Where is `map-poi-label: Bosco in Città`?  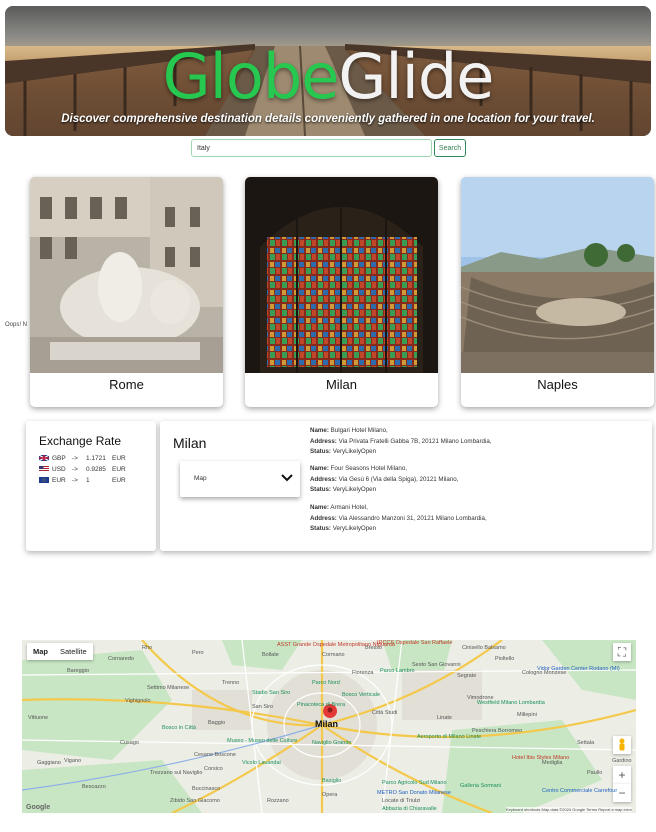
map-poi-label: Bosco in Città is located at coordinates (179, 728).